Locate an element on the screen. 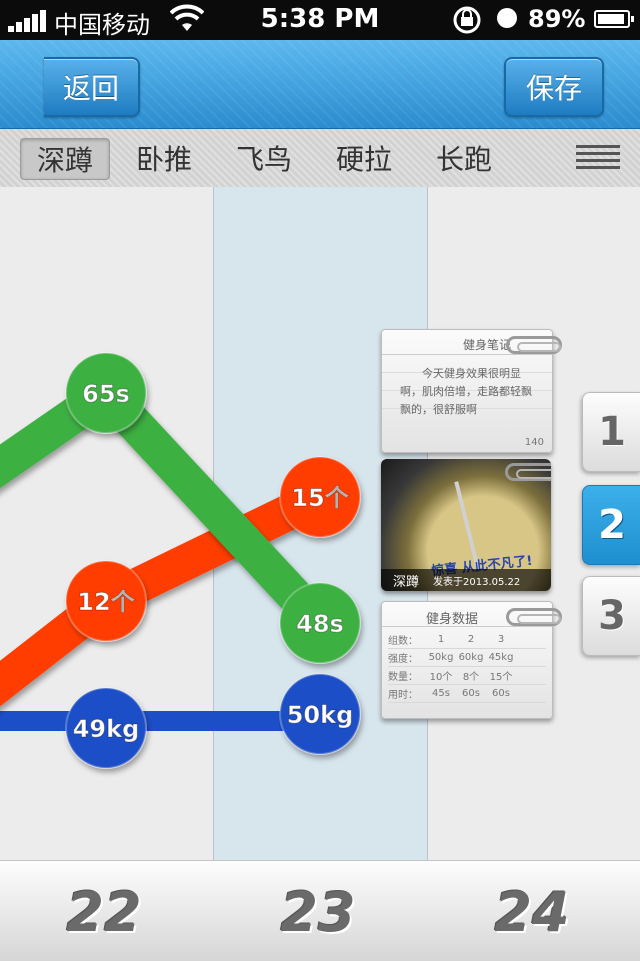 The height and width of the screenshot is (961, 640). date-22: 22 is located at coordinates (104, 912).